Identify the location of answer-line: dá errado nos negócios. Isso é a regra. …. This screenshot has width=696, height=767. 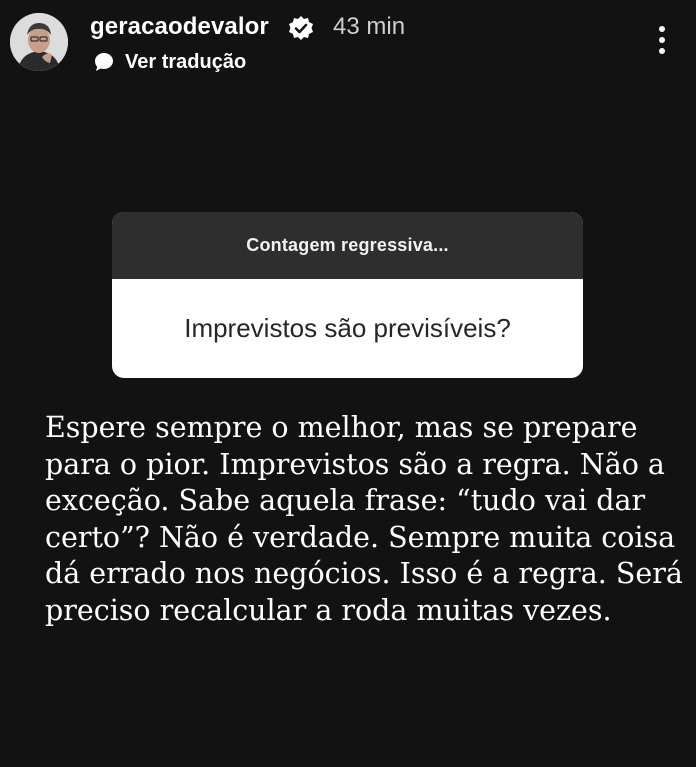
(364, 573).